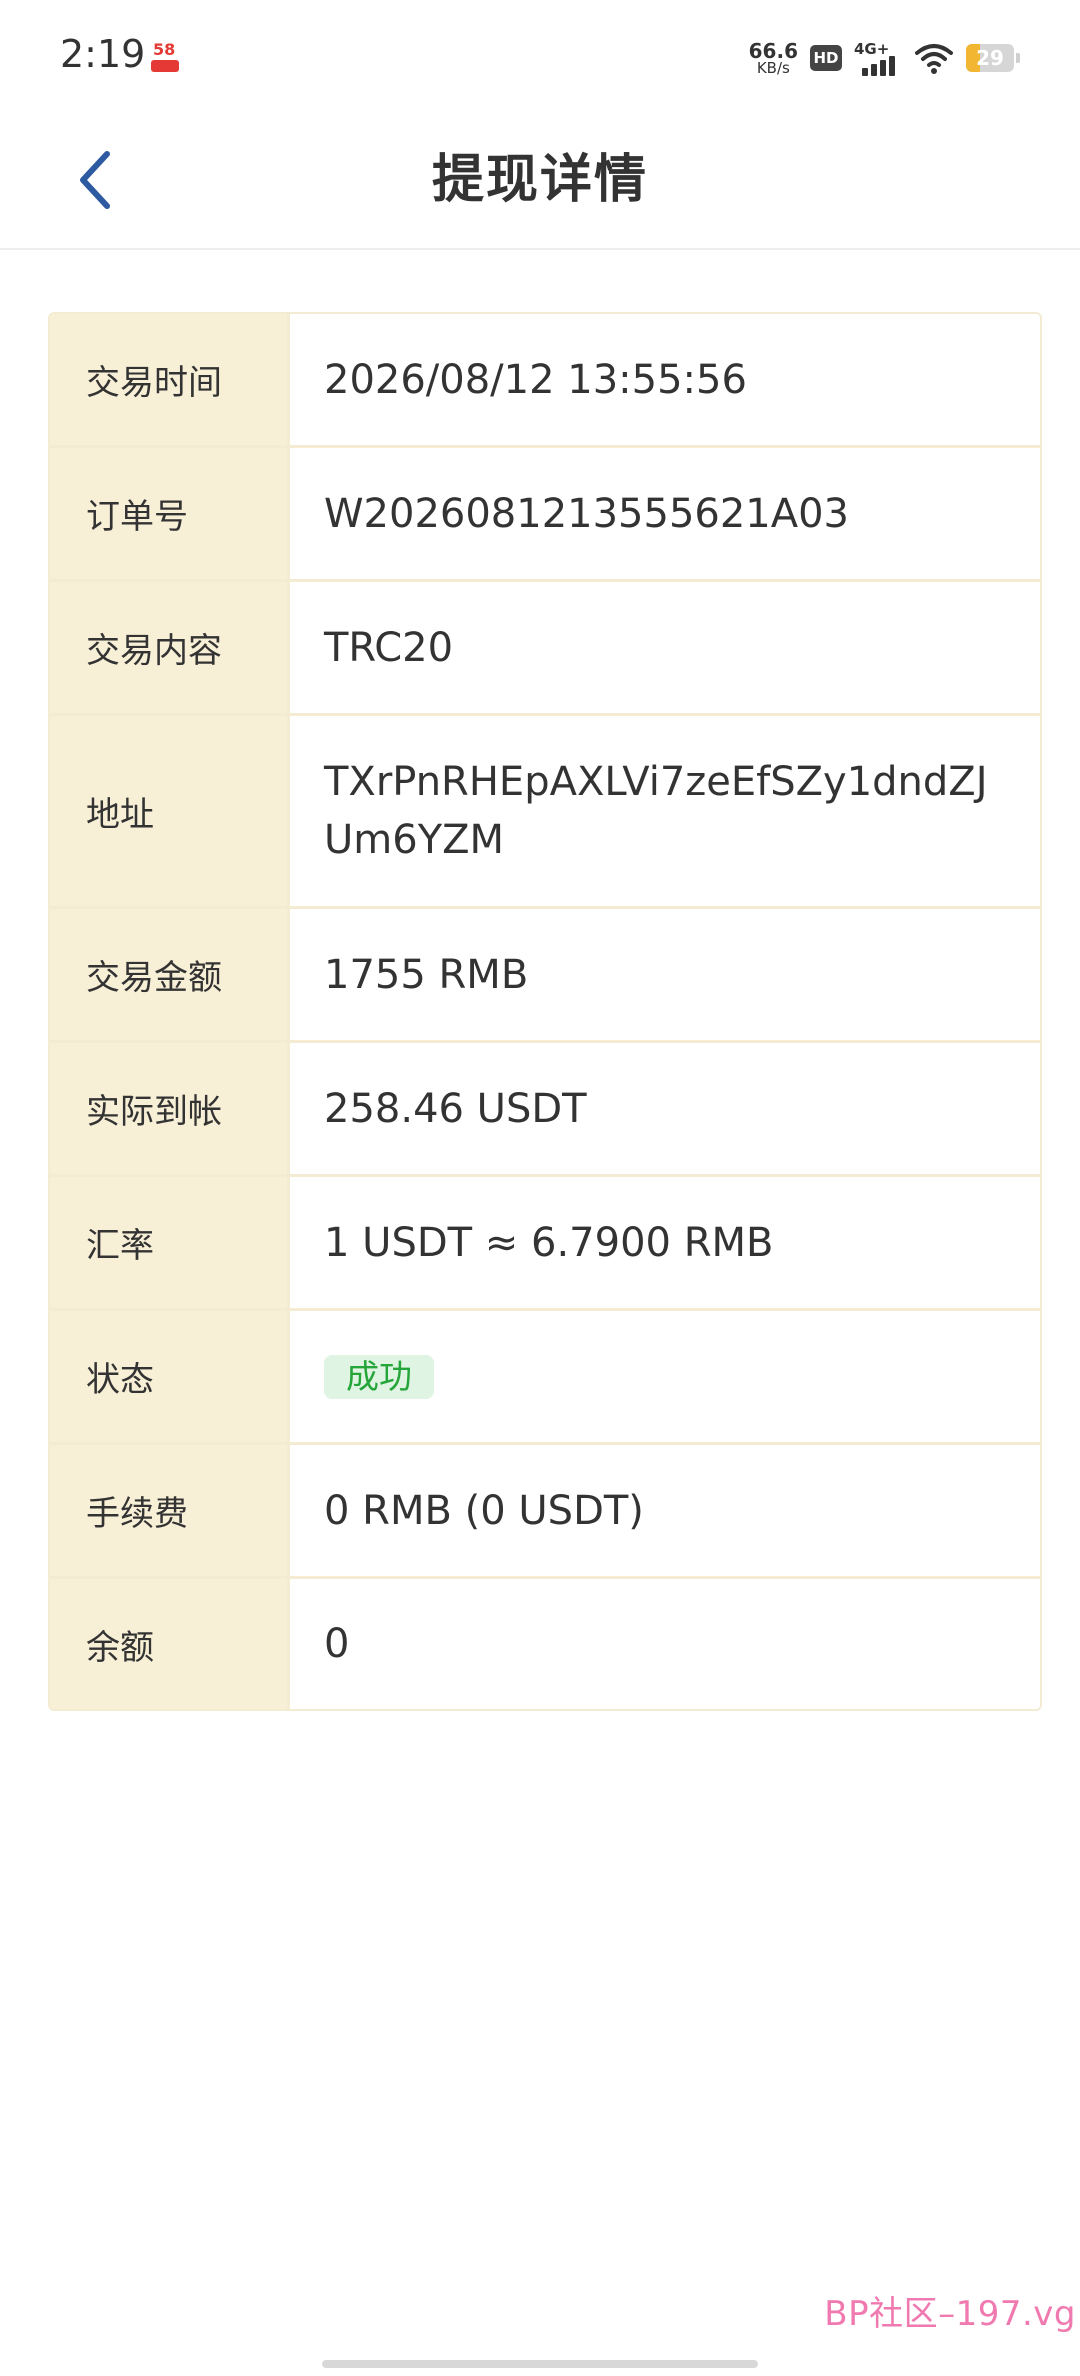 Image resolution: width=1080 pixels, height=2376 pixels. What do you see at coordinates (170, 1644) in the screenshot?
I see `detail-label: 余额` at bounding box center [170, 1644].